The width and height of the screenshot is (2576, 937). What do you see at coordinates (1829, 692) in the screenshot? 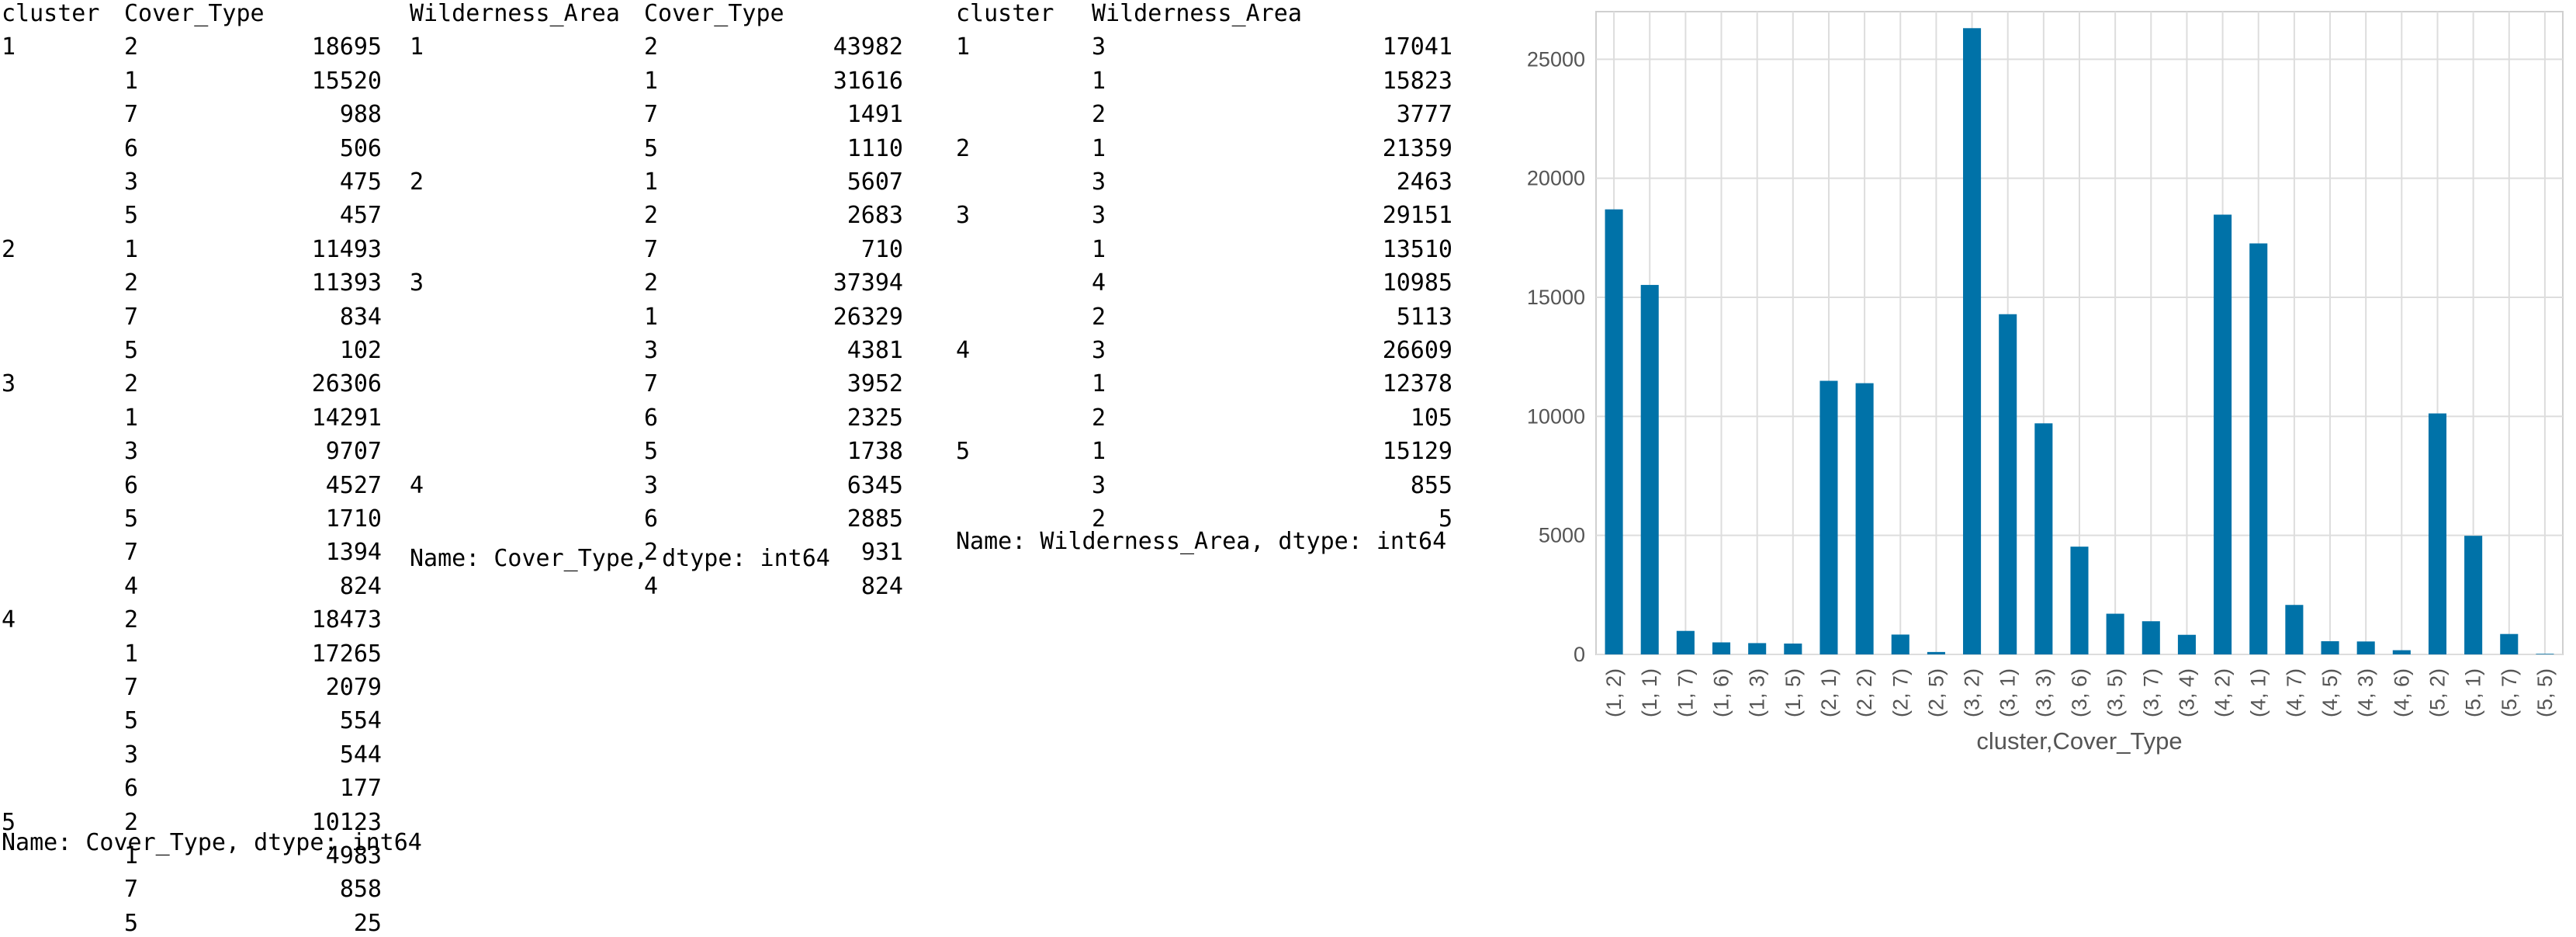
I see `x-tick-label: (2, 1)` at bounding box center [1829, 692].